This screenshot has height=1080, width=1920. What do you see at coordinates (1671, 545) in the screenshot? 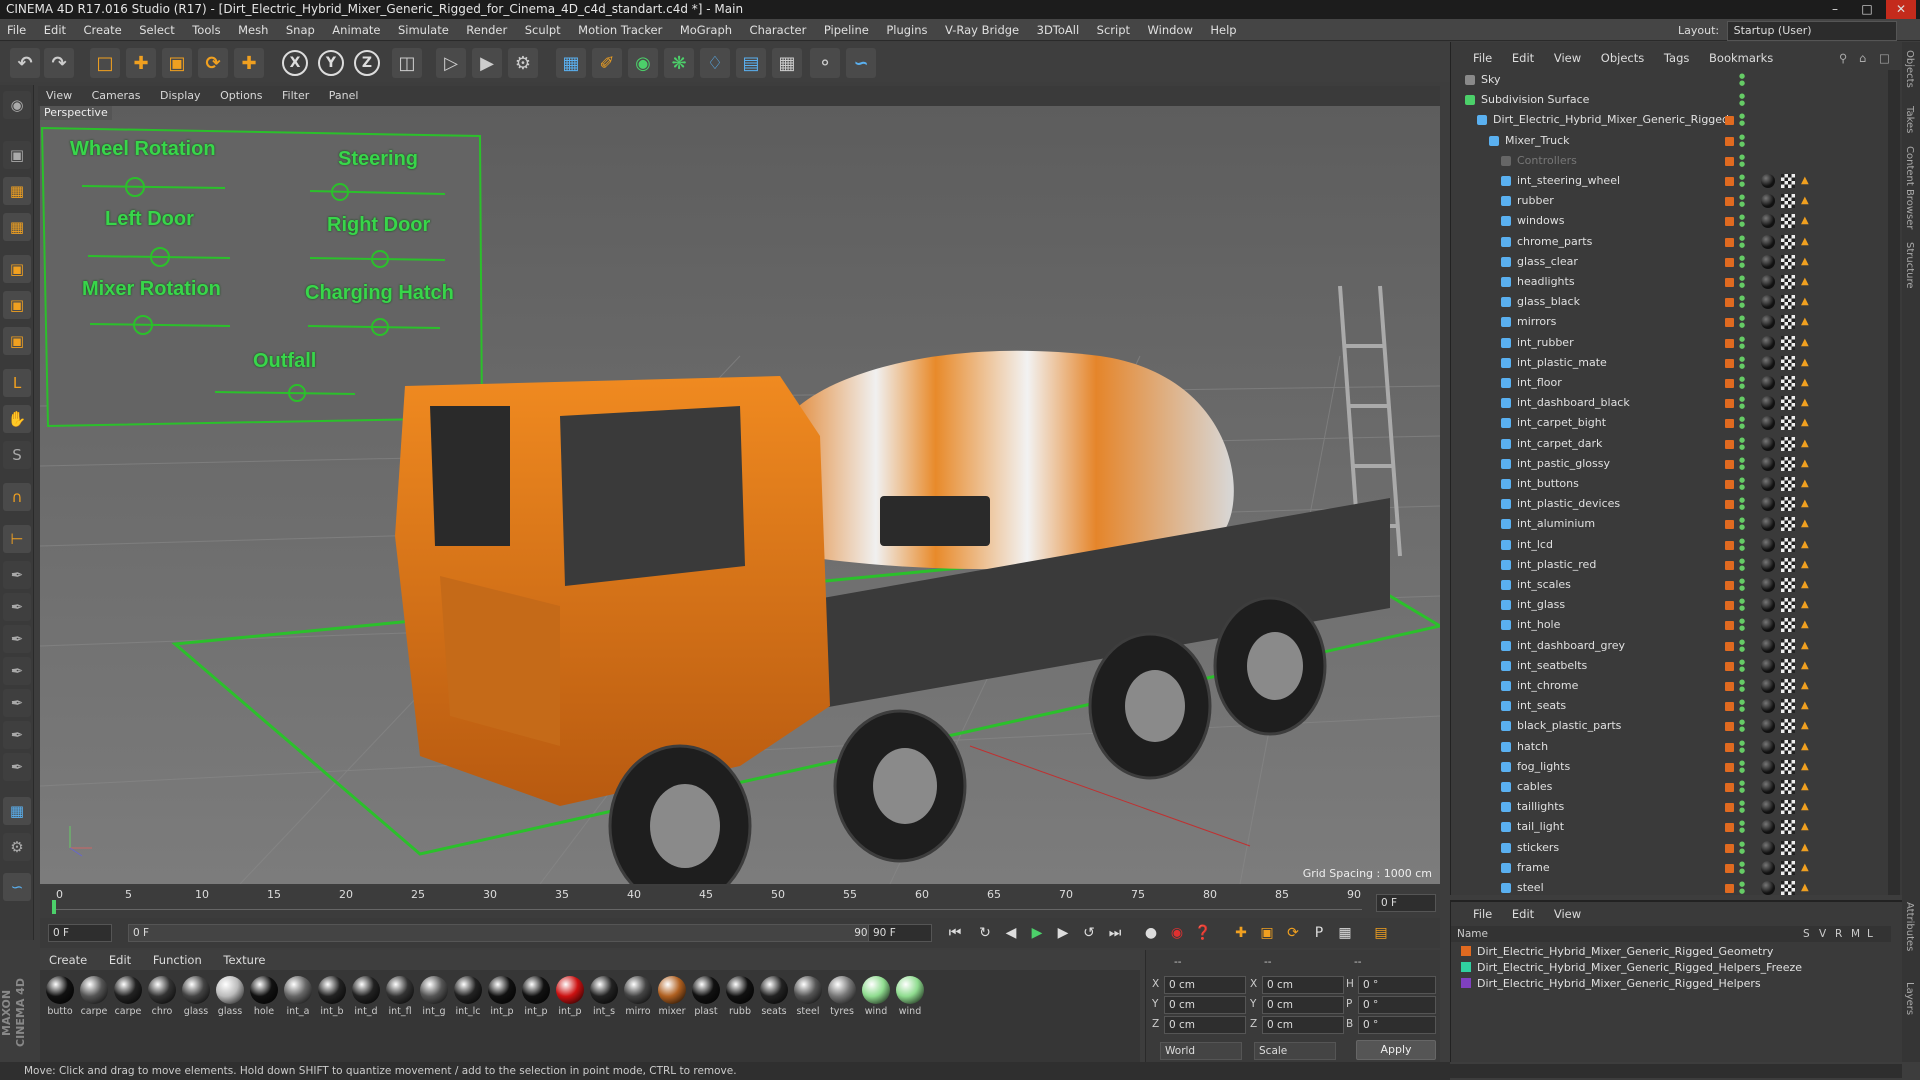
I see `object-row: int_lcd ● ● ▲` at bounding box center [1671, 545].